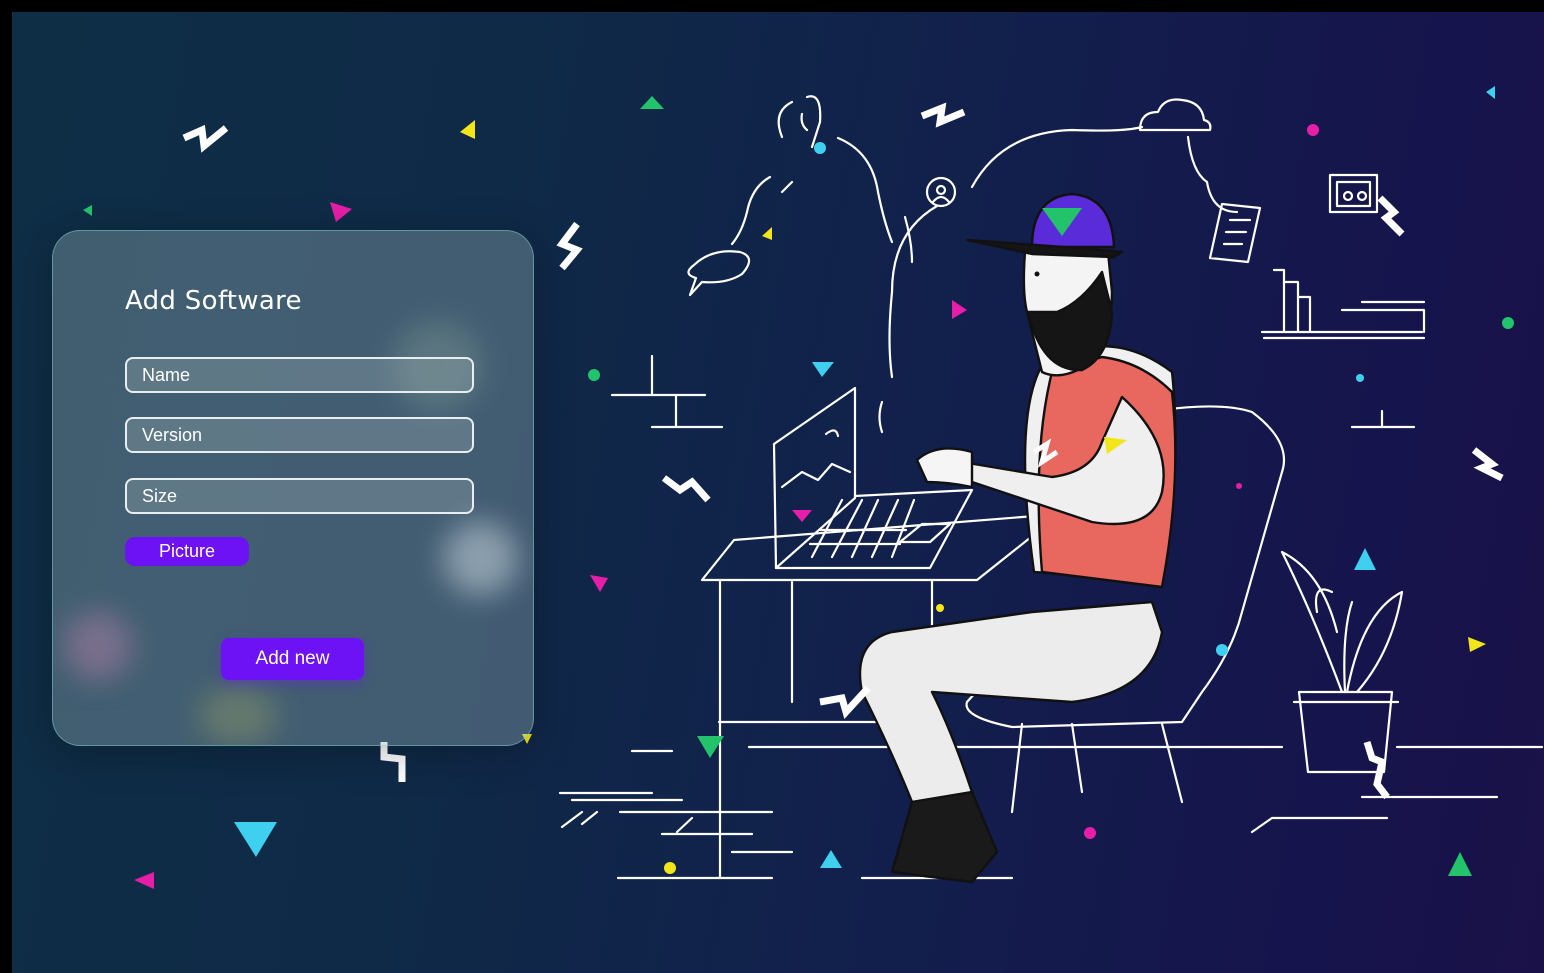 Image resolution: width=1544 pixels, height=973 pixels. What do you see at coordinates (292, 659) in the screenshot?
I see `add-new-button: Add new` at bounding box center [292, 659].